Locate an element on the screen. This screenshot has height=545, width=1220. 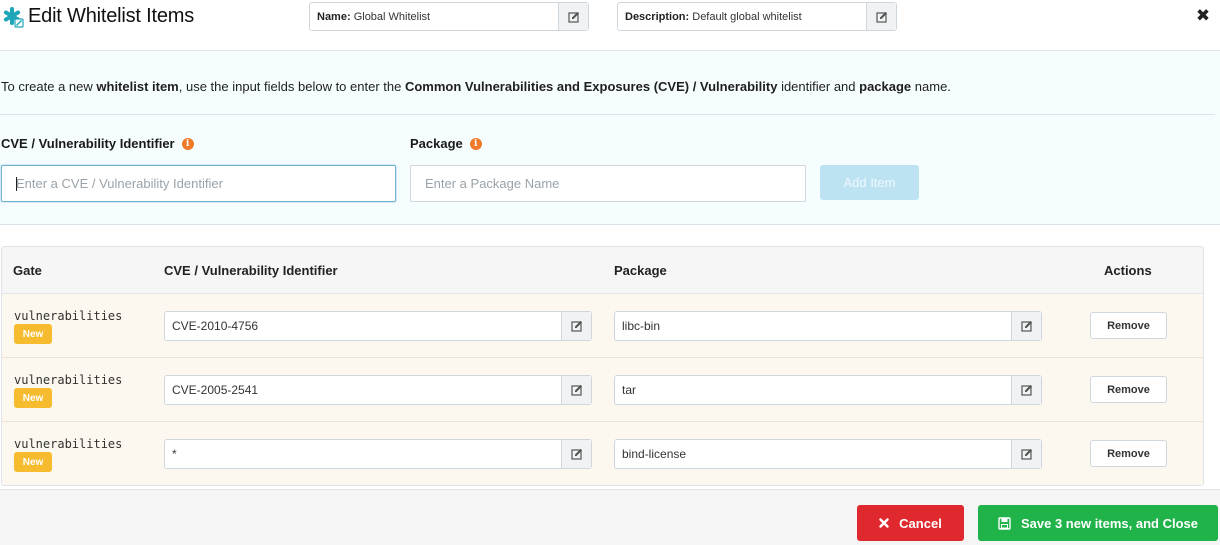
text-cursor is located at coordinates (16, 184).